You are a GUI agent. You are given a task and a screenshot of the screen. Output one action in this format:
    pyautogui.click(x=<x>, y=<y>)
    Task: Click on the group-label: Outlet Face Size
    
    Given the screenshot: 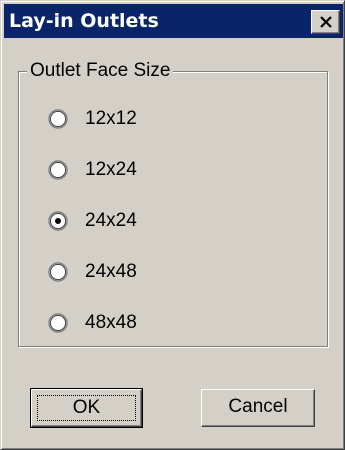 What is the action you would take?
    pyautogui.click(x=100, y=71)
    